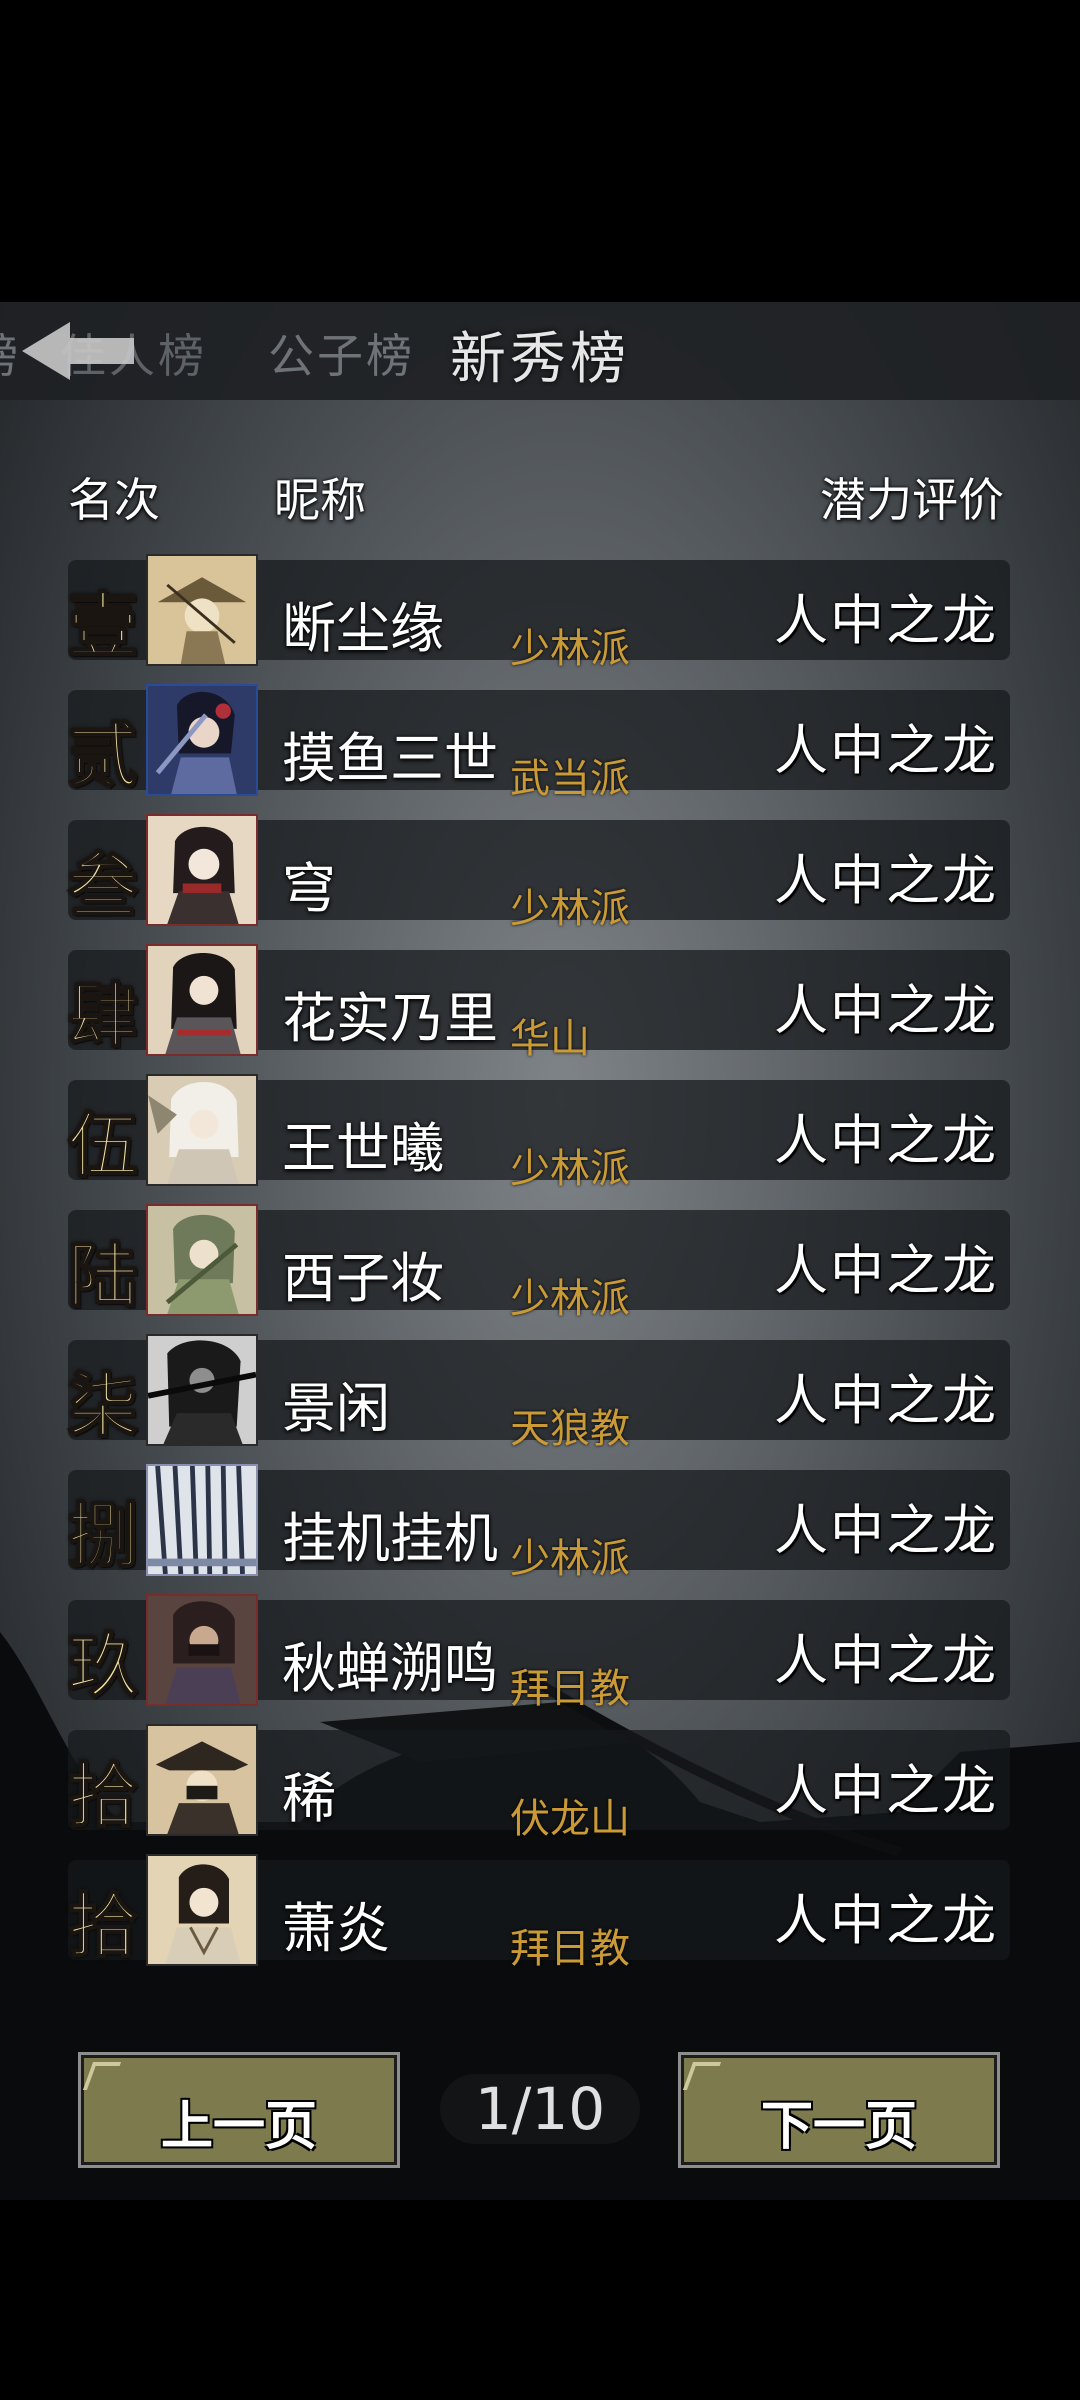 The height and width of the screenshot is (2400, 1080). What do you see at coordinates (540, 1659) in the screenshot?
I see `ranking-row: 玖 秋蝉溯鸣 拜日教 人中之龙` at bounding box center [540, 1659].